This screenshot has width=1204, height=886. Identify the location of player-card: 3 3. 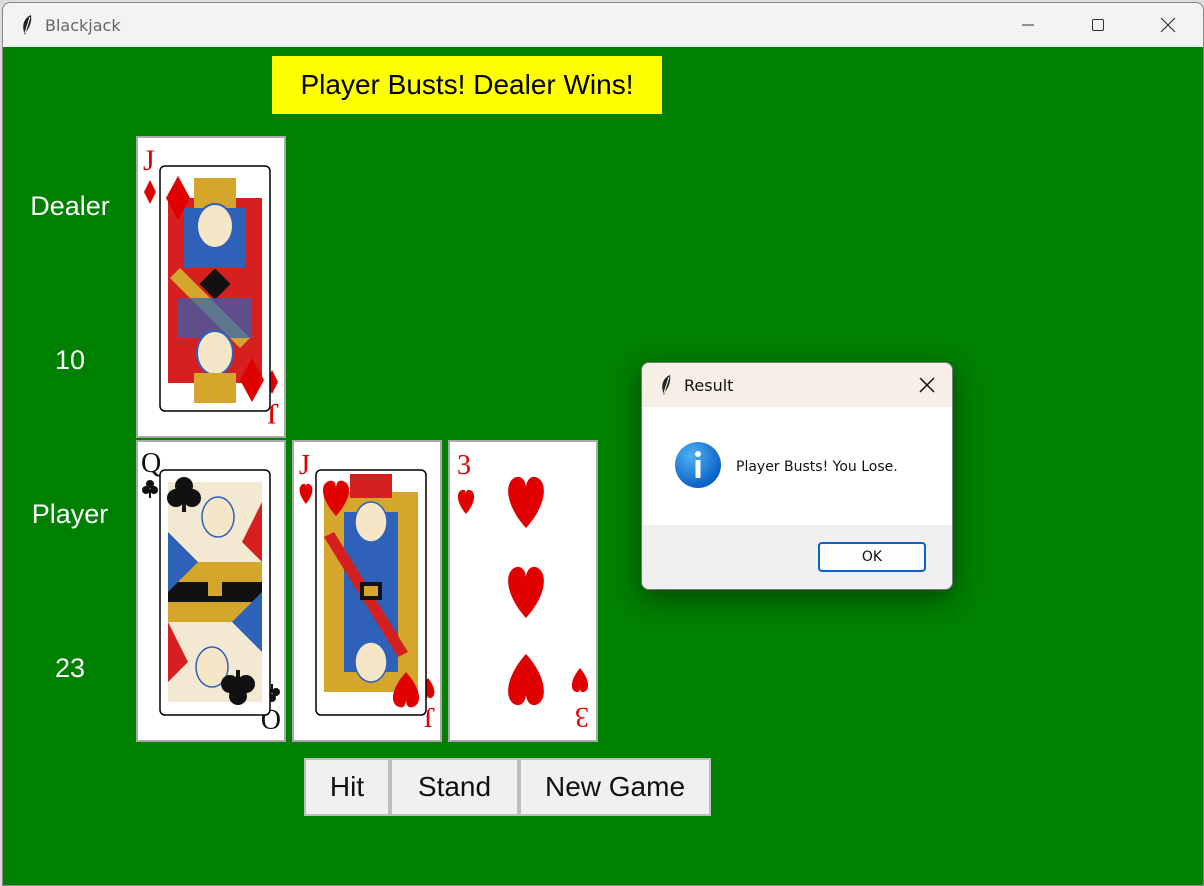
(523, 591).